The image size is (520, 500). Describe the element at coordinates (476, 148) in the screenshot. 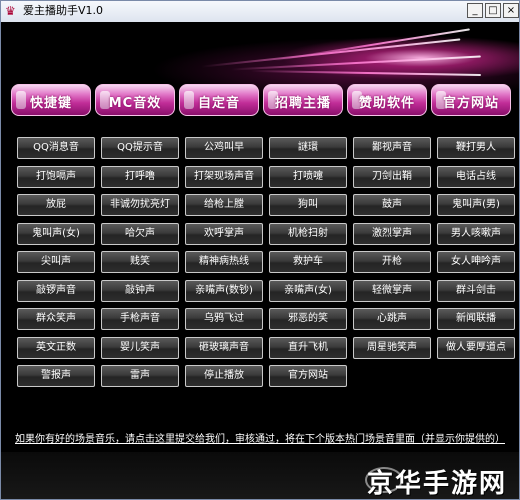

I see `sound-button: 鞭打男人` at that location.